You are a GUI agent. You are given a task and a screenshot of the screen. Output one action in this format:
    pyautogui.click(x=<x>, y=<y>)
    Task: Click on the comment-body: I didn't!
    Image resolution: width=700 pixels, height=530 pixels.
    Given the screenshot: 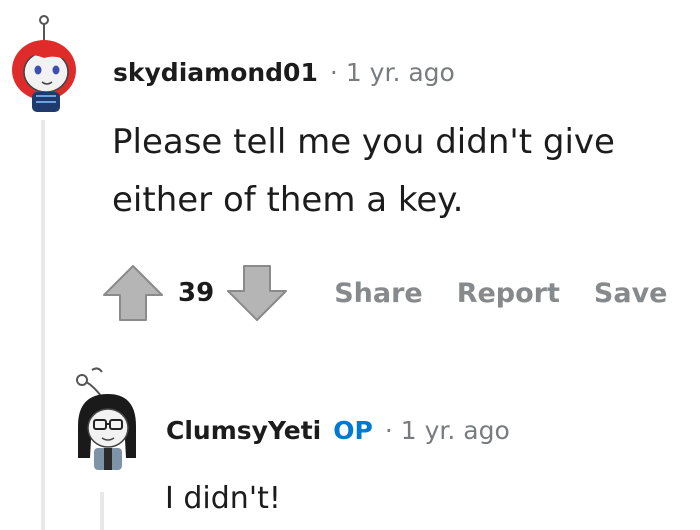 What is the action you would take?
    pyautogui.click(x=223, y=498)
    